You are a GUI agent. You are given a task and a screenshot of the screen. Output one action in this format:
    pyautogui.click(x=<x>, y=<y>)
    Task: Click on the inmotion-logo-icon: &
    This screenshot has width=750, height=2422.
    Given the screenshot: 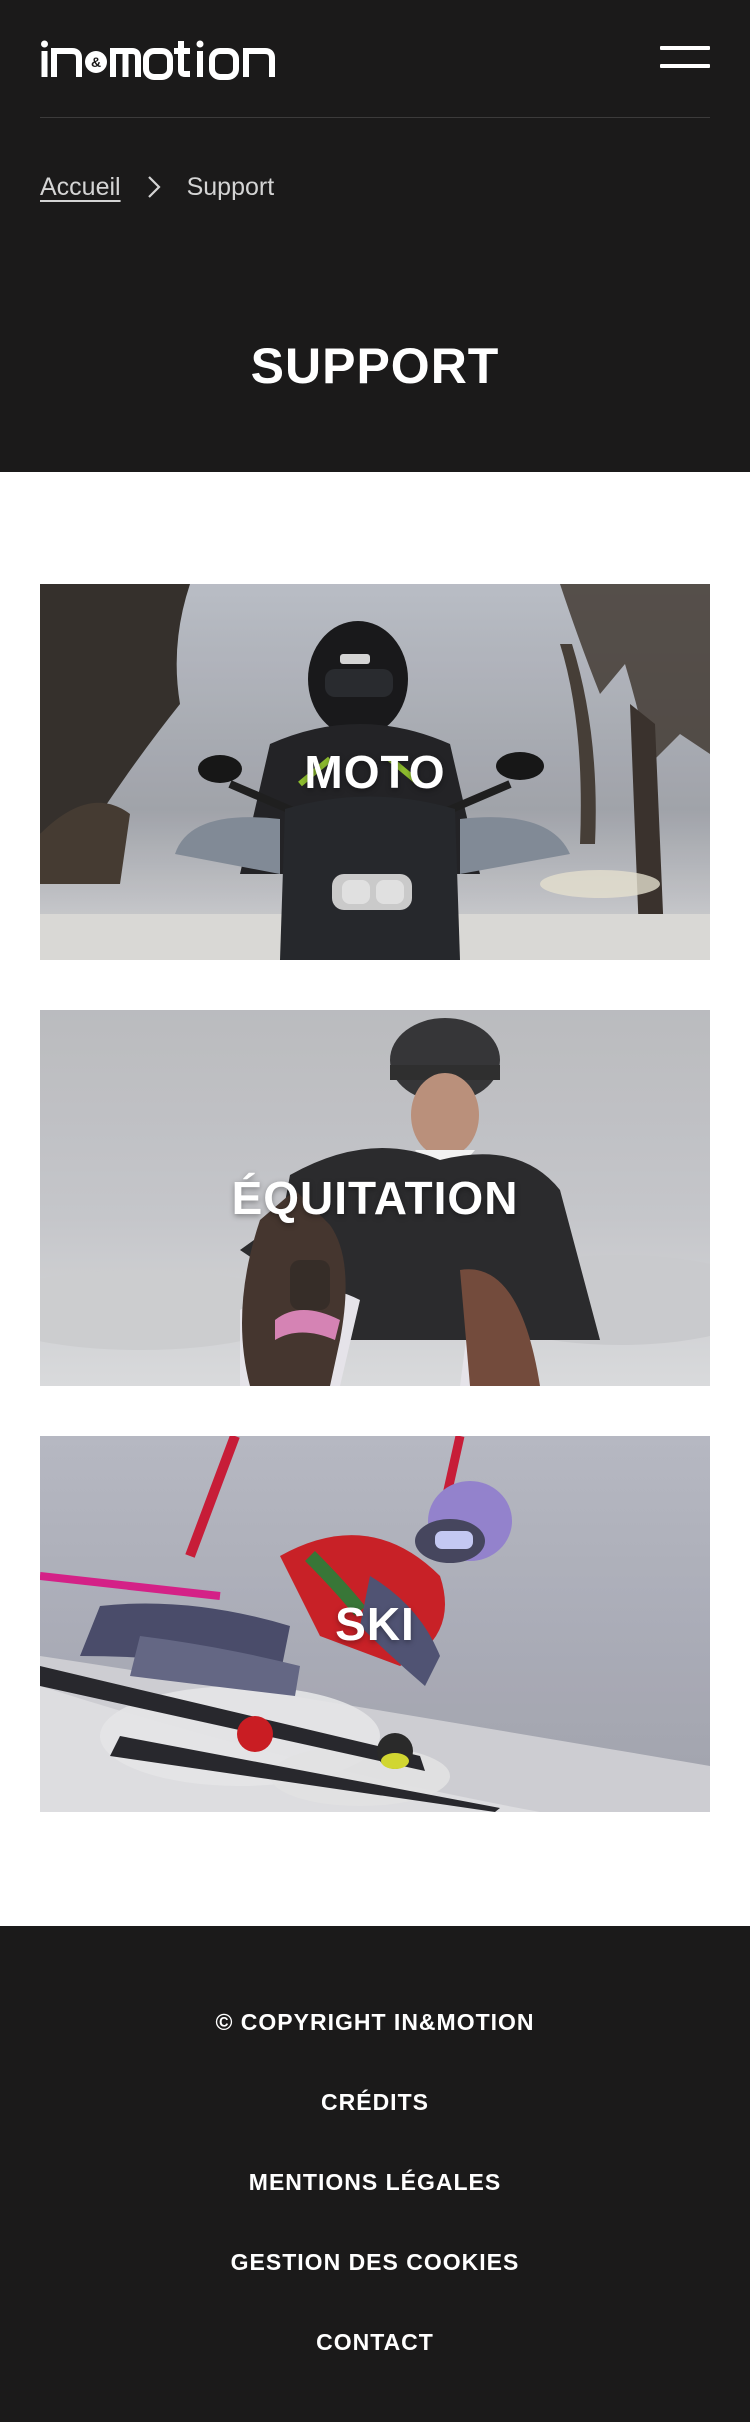 What is the action you would take?
    pyautogui.click(x=158, y=60)
    